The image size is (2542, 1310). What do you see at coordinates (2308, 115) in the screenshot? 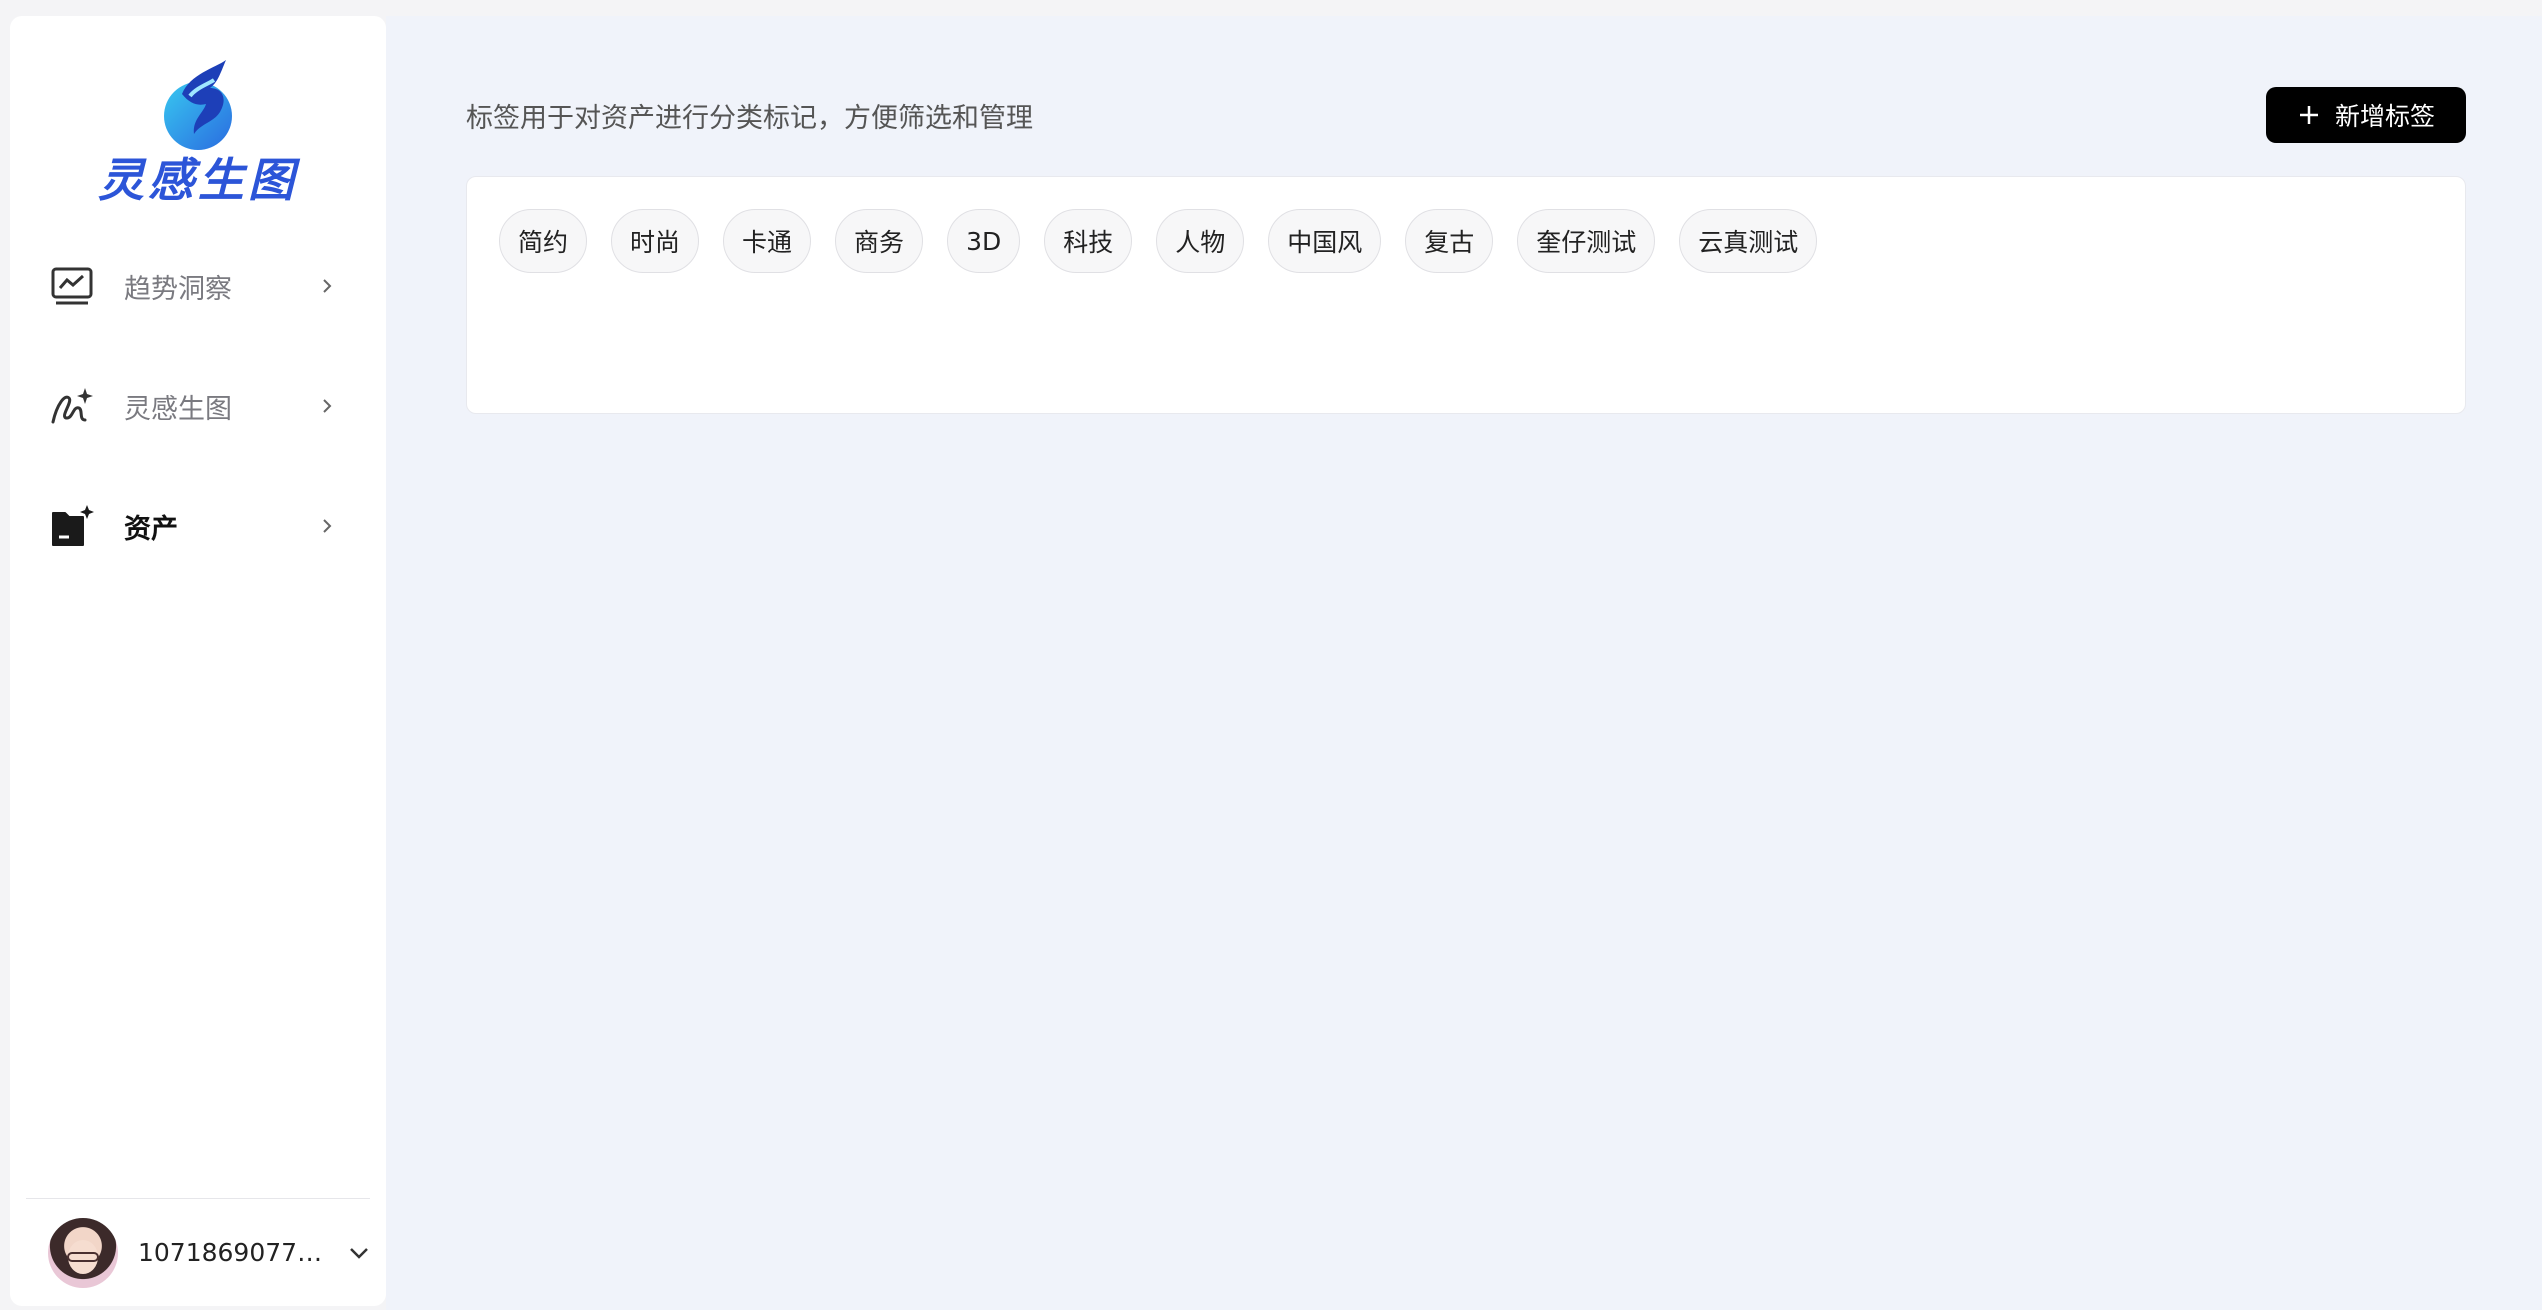
I see `plus-icon` at bounding box center [2308, 115].